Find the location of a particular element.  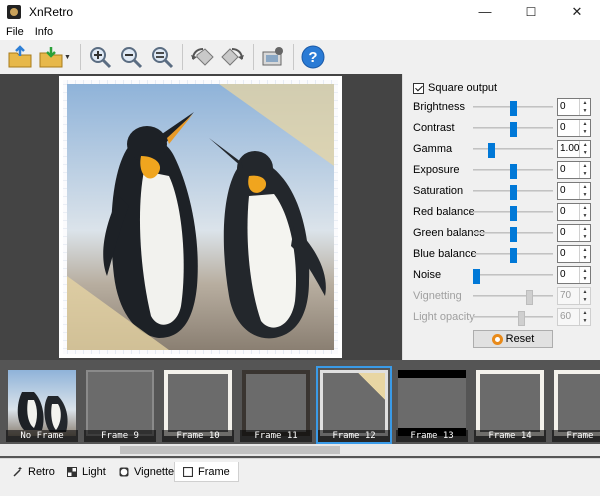

square-output-checkbox: Square output is located at coordinates (455, 88).